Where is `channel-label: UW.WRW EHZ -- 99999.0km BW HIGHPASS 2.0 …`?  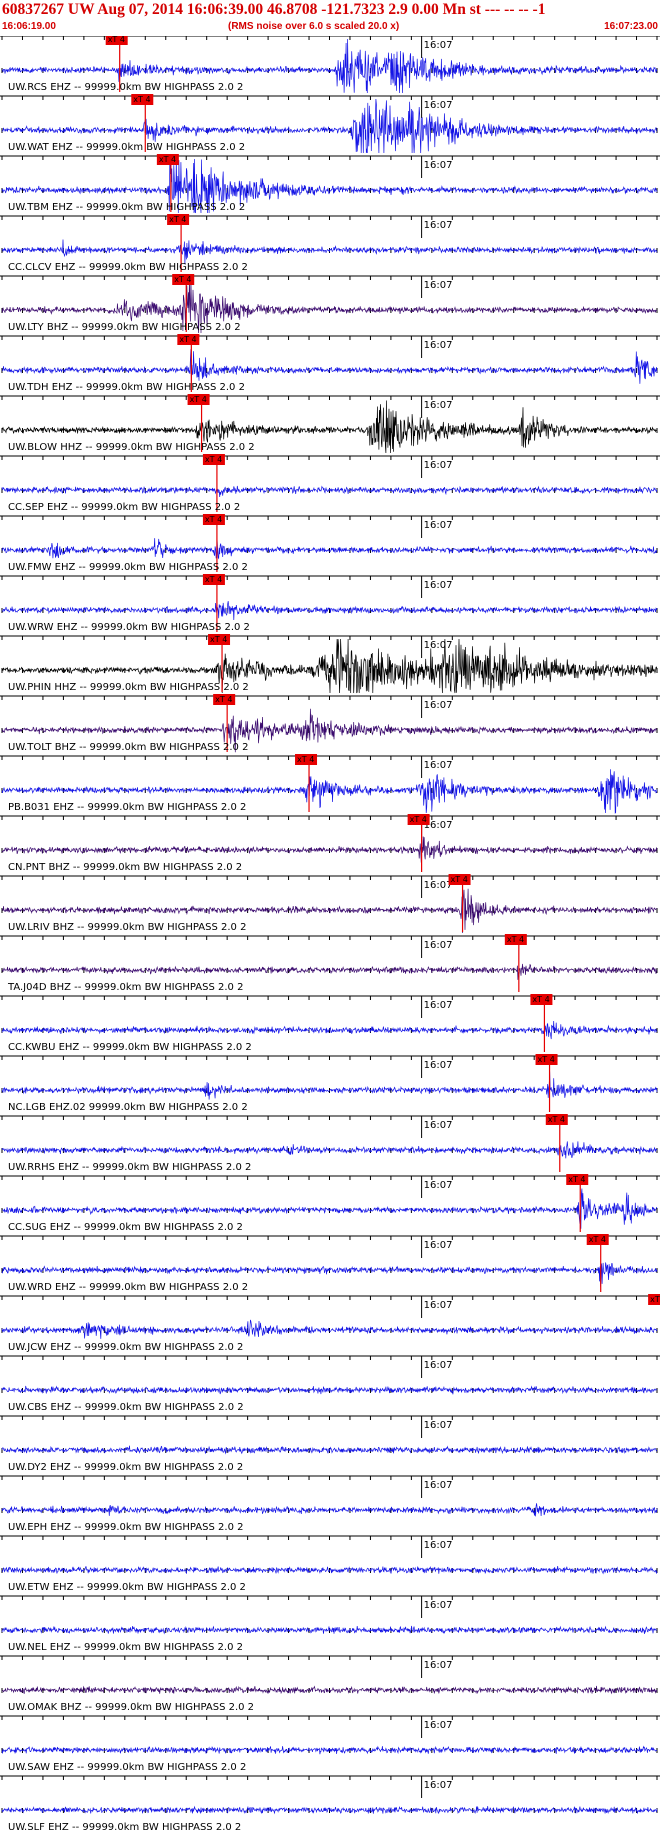 channel-label: UW.WRW EHZ -- 99999.0km BW HIGHPASS 2.0 … is located at coordinates (129, 627).